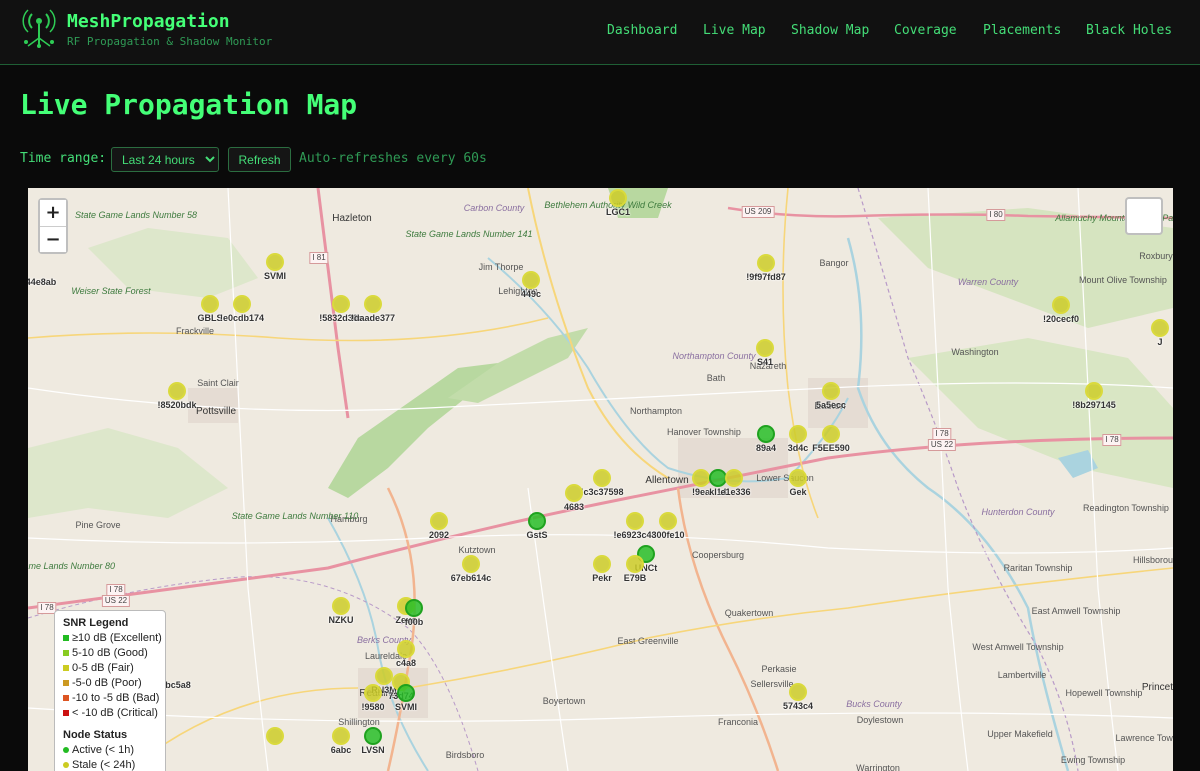 This screenshot has width=1200, height=771. What do you see at coordinates (170, 41) in the screenshot?
I see `brand-subtitle: RF Propagation & Shadow Monitor` at bounding box center [170, 41].